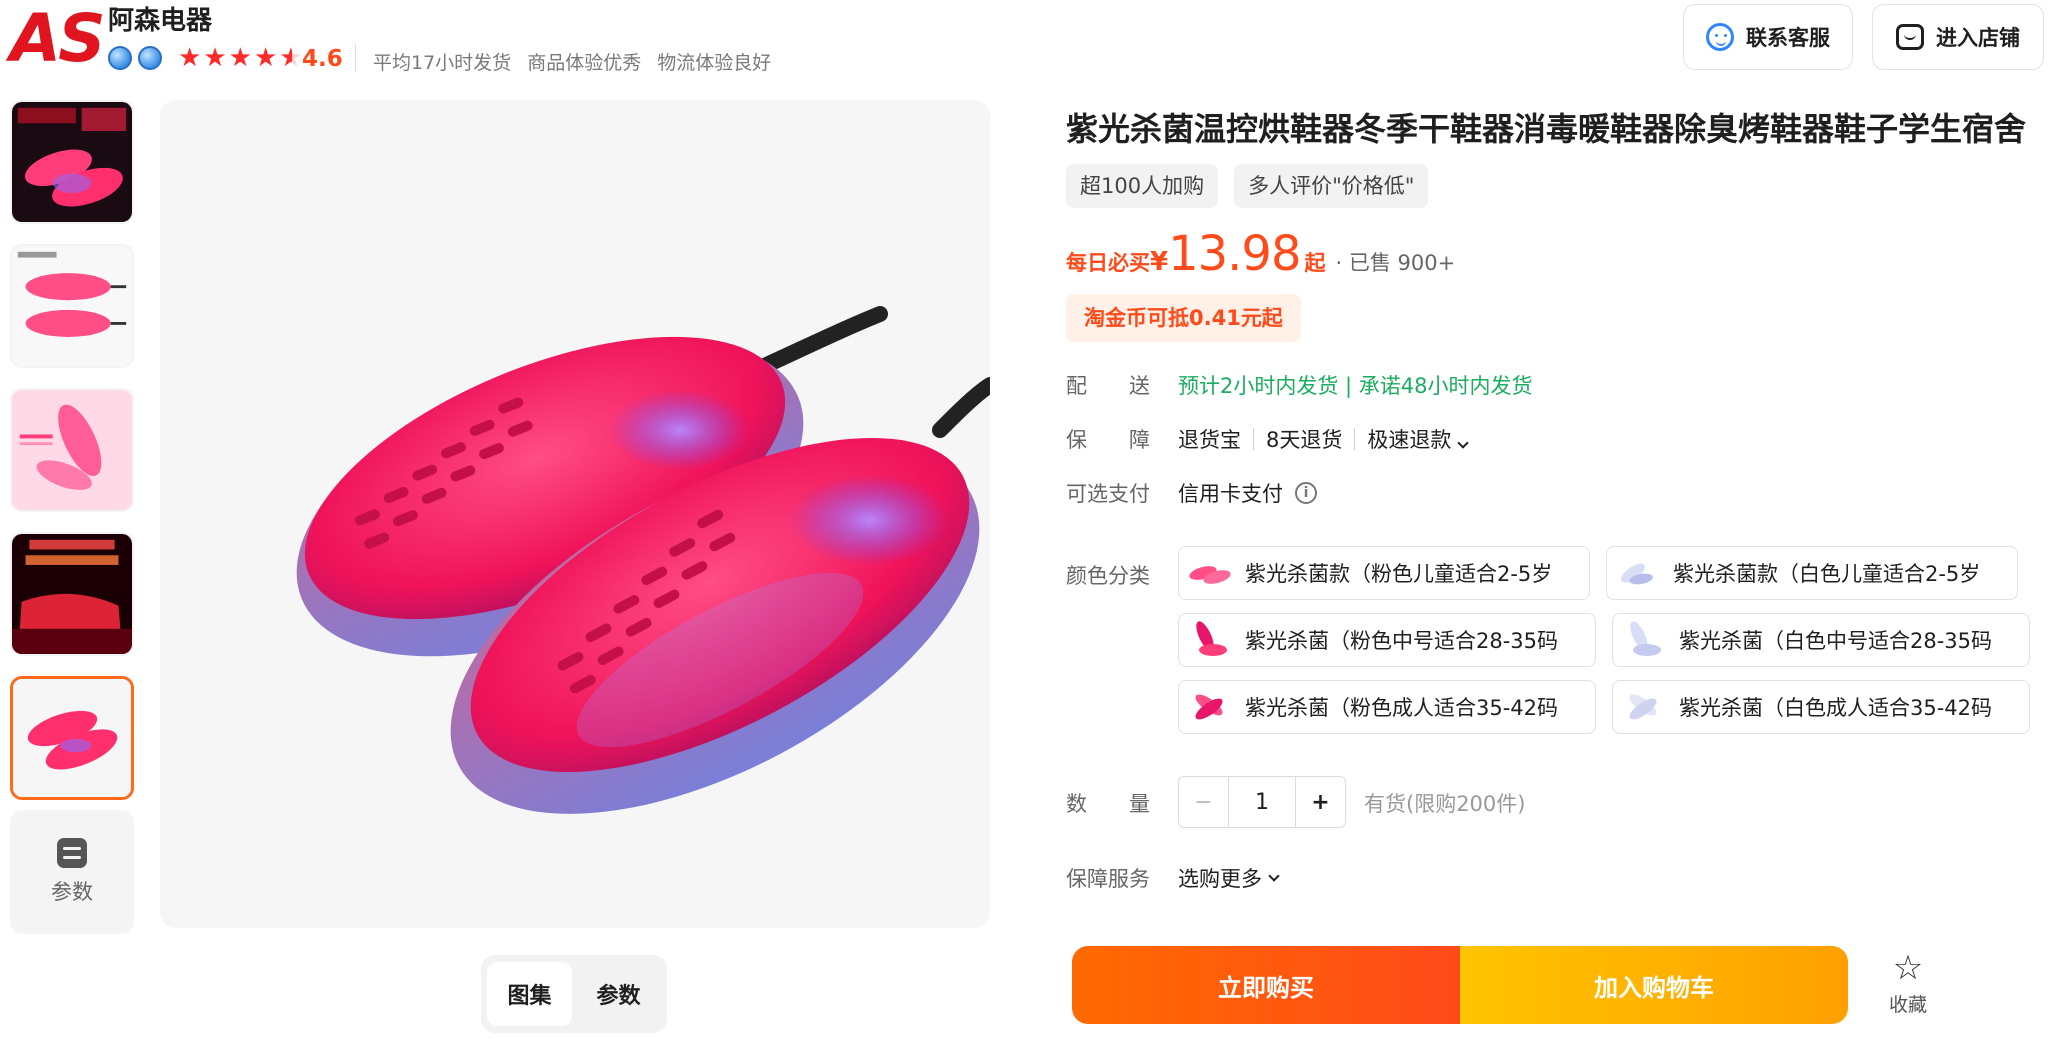 The width and height of the screenshot is (2048, 1062). I want to click on color-option-label: 紫光杀菌款（白色儿童适合2-5岁, so click(1827, 574).